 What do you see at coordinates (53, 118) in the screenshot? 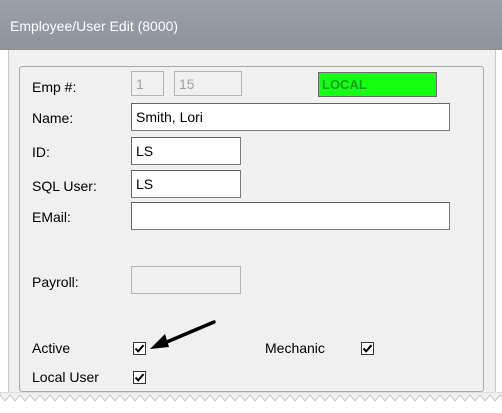
I see `name-label: Name:` at bounding box center [53, 118].